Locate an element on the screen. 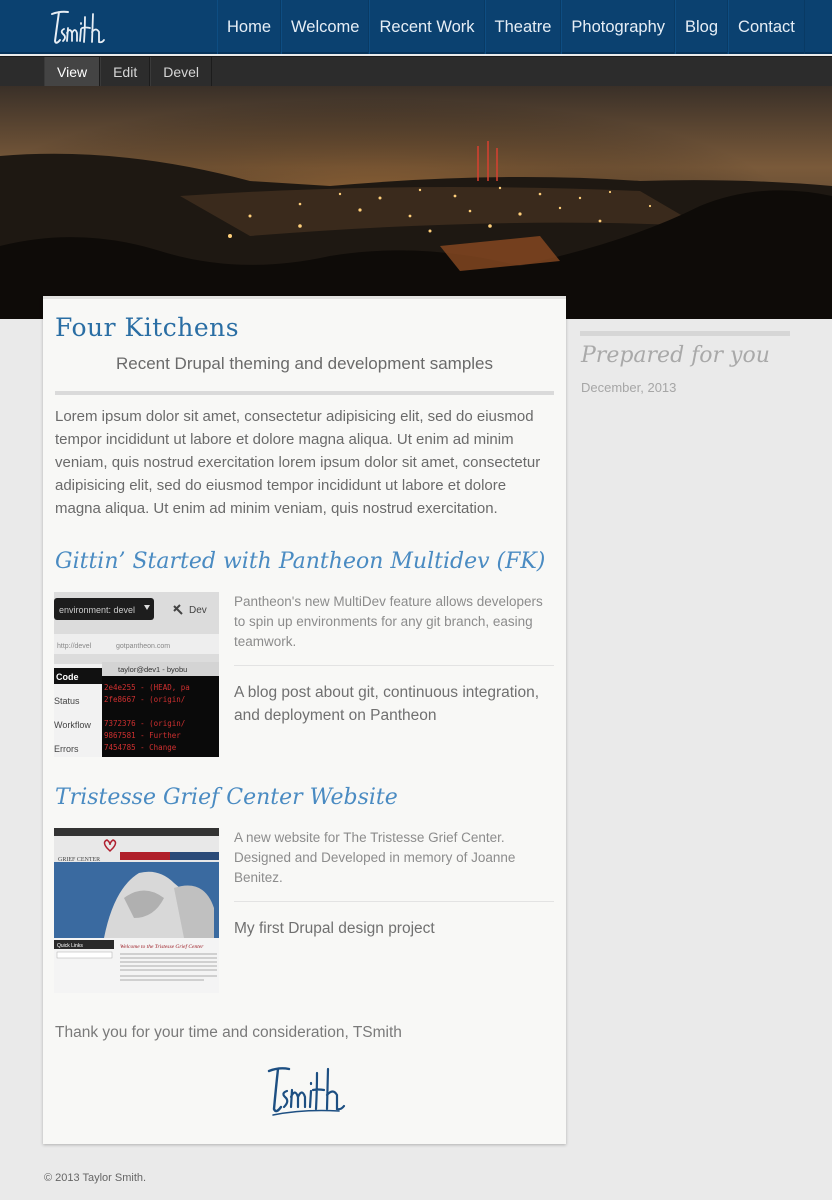 Image resolution: width=832 pixels, height=1200 pixels. nav-item-contact: Contact is located at coordinates (766, 27).